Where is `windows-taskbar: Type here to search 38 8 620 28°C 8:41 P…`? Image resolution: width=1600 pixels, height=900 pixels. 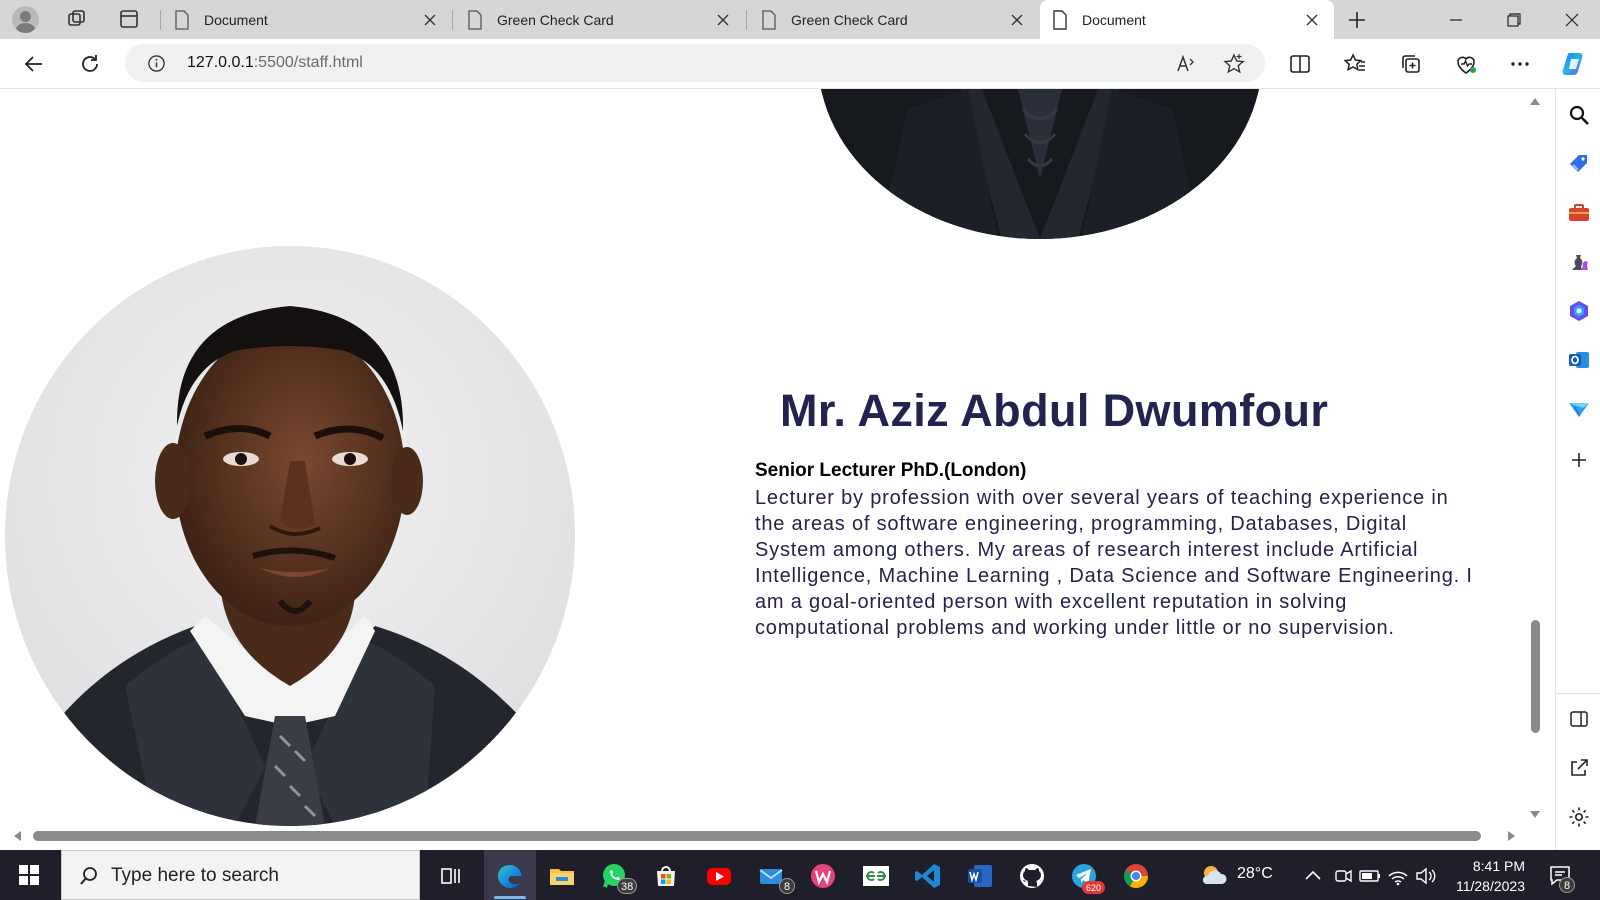 windows-taskbar: Type here to search 38 8 620 28°C 8:41 P… is located at coordinates (800, 875).